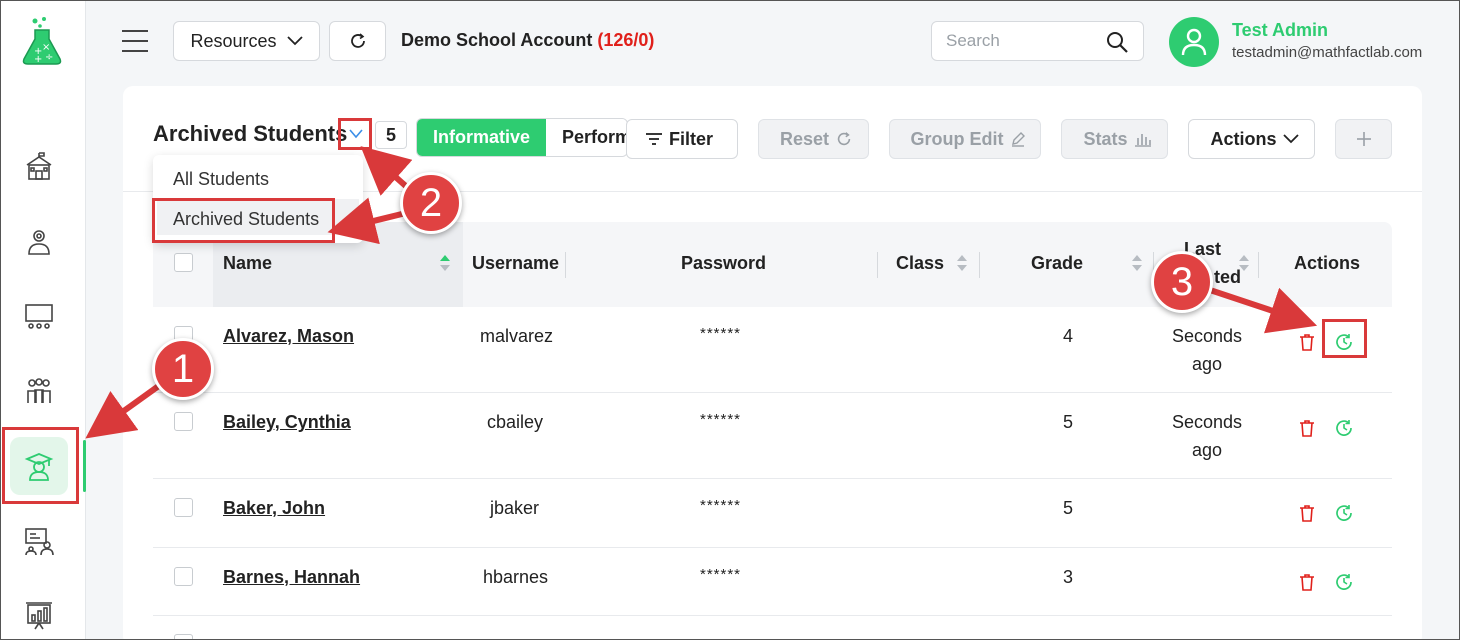 The width and height of the screenshot is (1460, 640). What do you see at coordinates (369, 221) in the screenshot?
I see `arrow-2b` at bounding box center [369, 221].